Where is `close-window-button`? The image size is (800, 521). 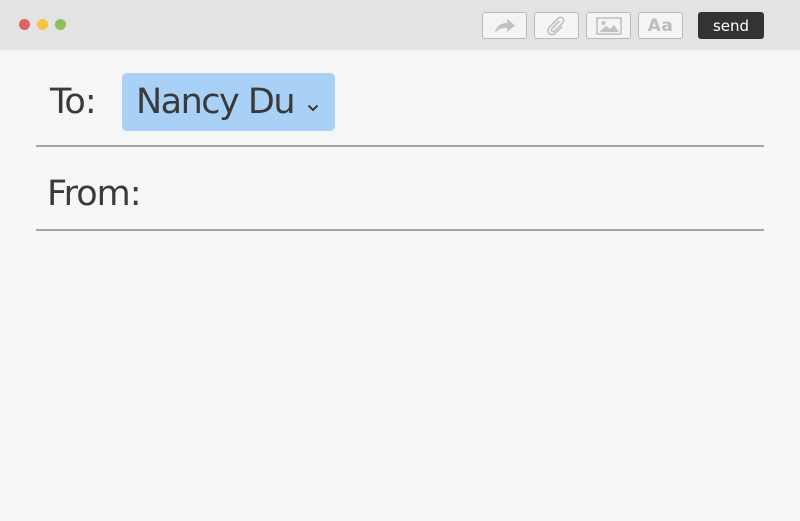
close-window-button is located at coordinates (24, 24).